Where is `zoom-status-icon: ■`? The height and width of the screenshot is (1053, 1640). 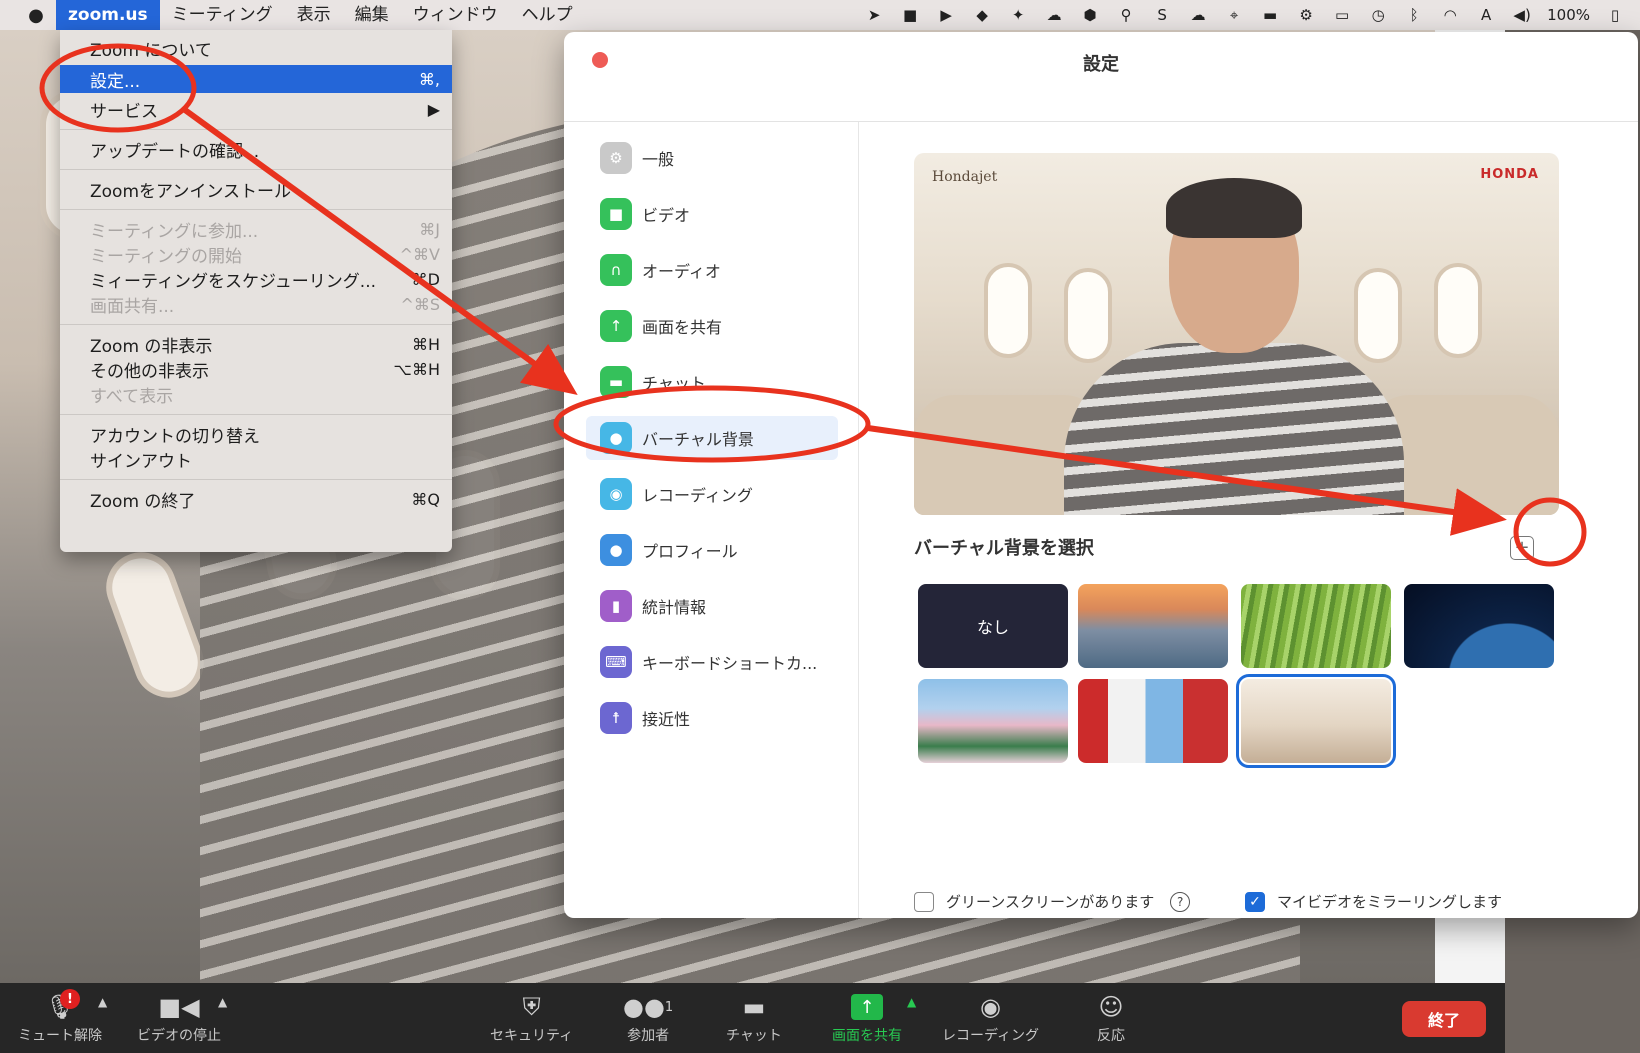
zoom-status-icon: ■ is located at coordinates (910, 15).